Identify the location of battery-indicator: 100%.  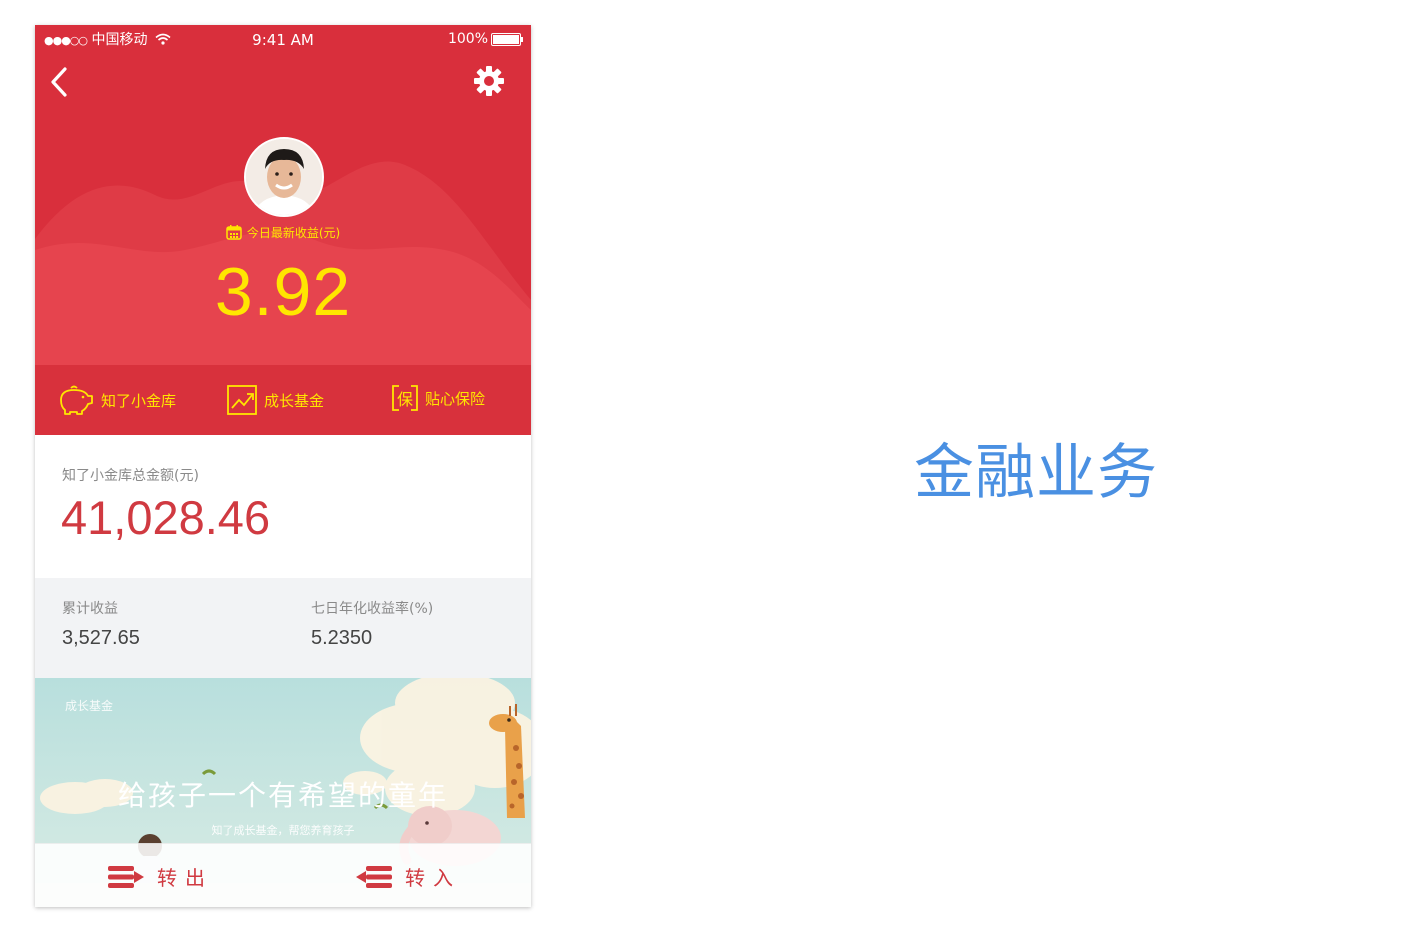
(485, 39).